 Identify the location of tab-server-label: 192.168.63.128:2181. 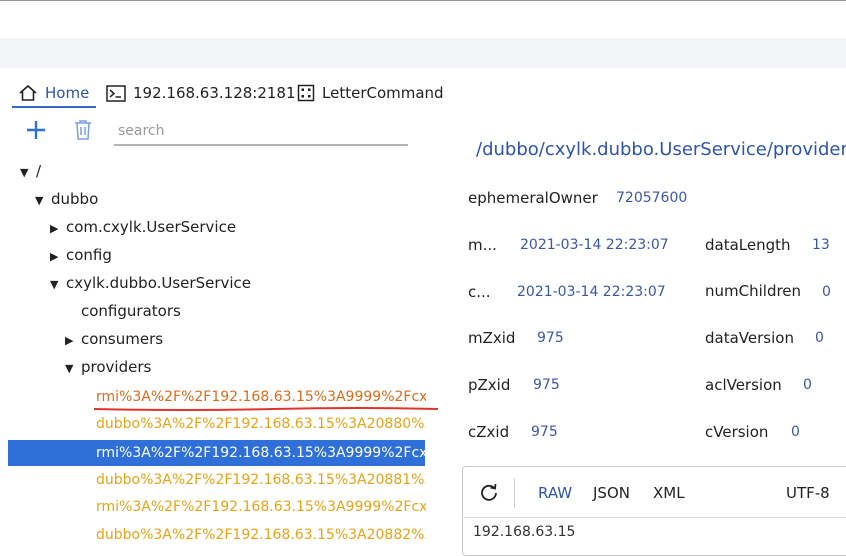
(214, 93).